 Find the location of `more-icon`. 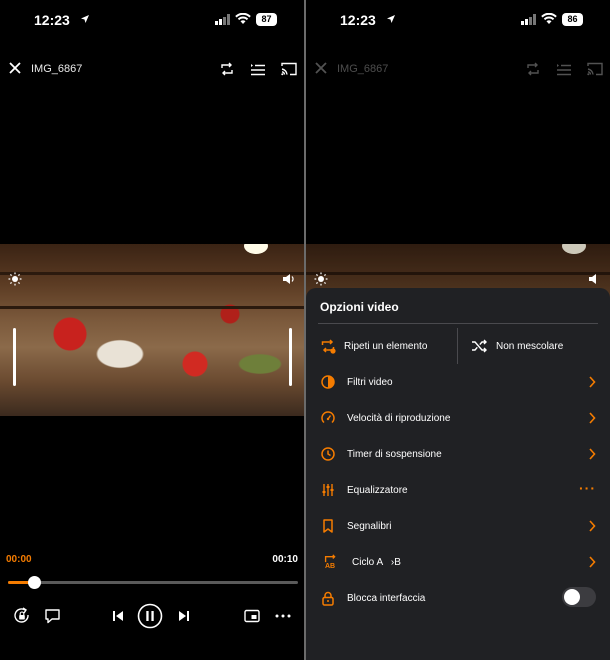

more-icon is located at coordinates (283, 616).